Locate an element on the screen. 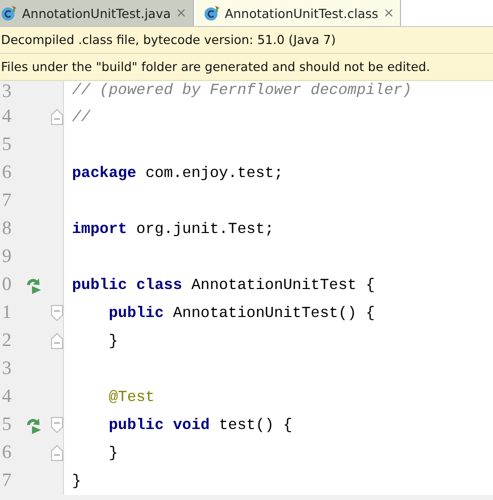 Image resolution: width=493 pixels, height=500 pixels. line-number: 0 is located at coordinates (6, 285).